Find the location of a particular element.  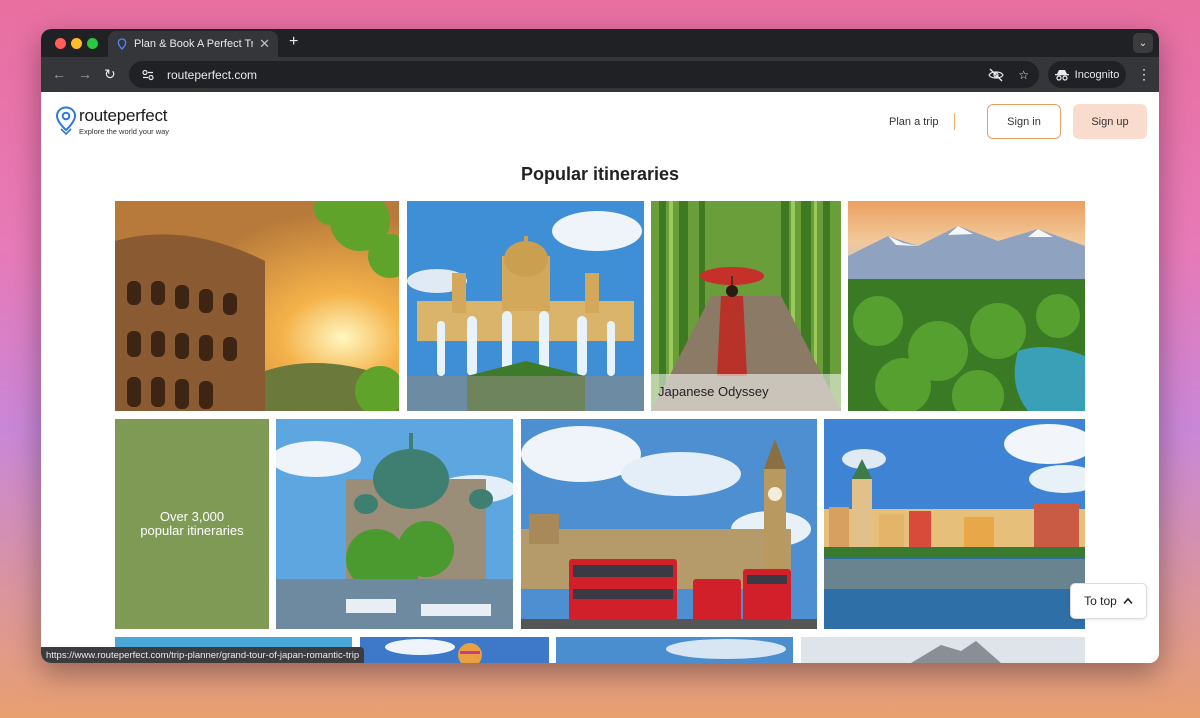

sky-clouds-image is located at coordinates (726, 649).